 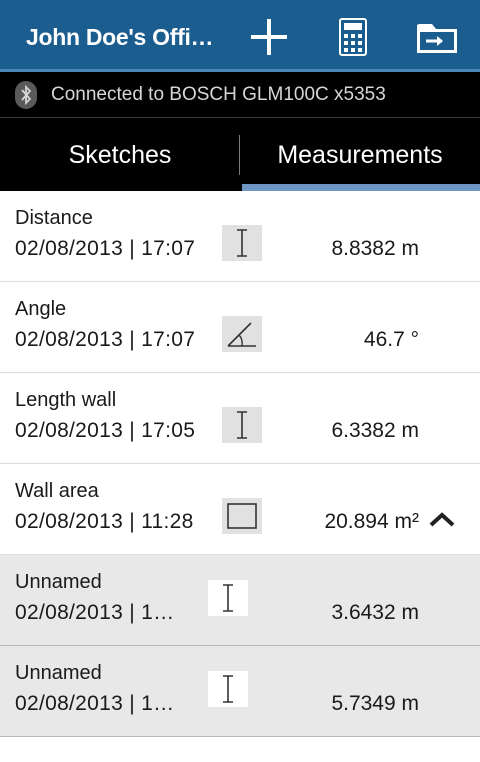 I want to click on open-folder-button, so click(x=437, y=37).